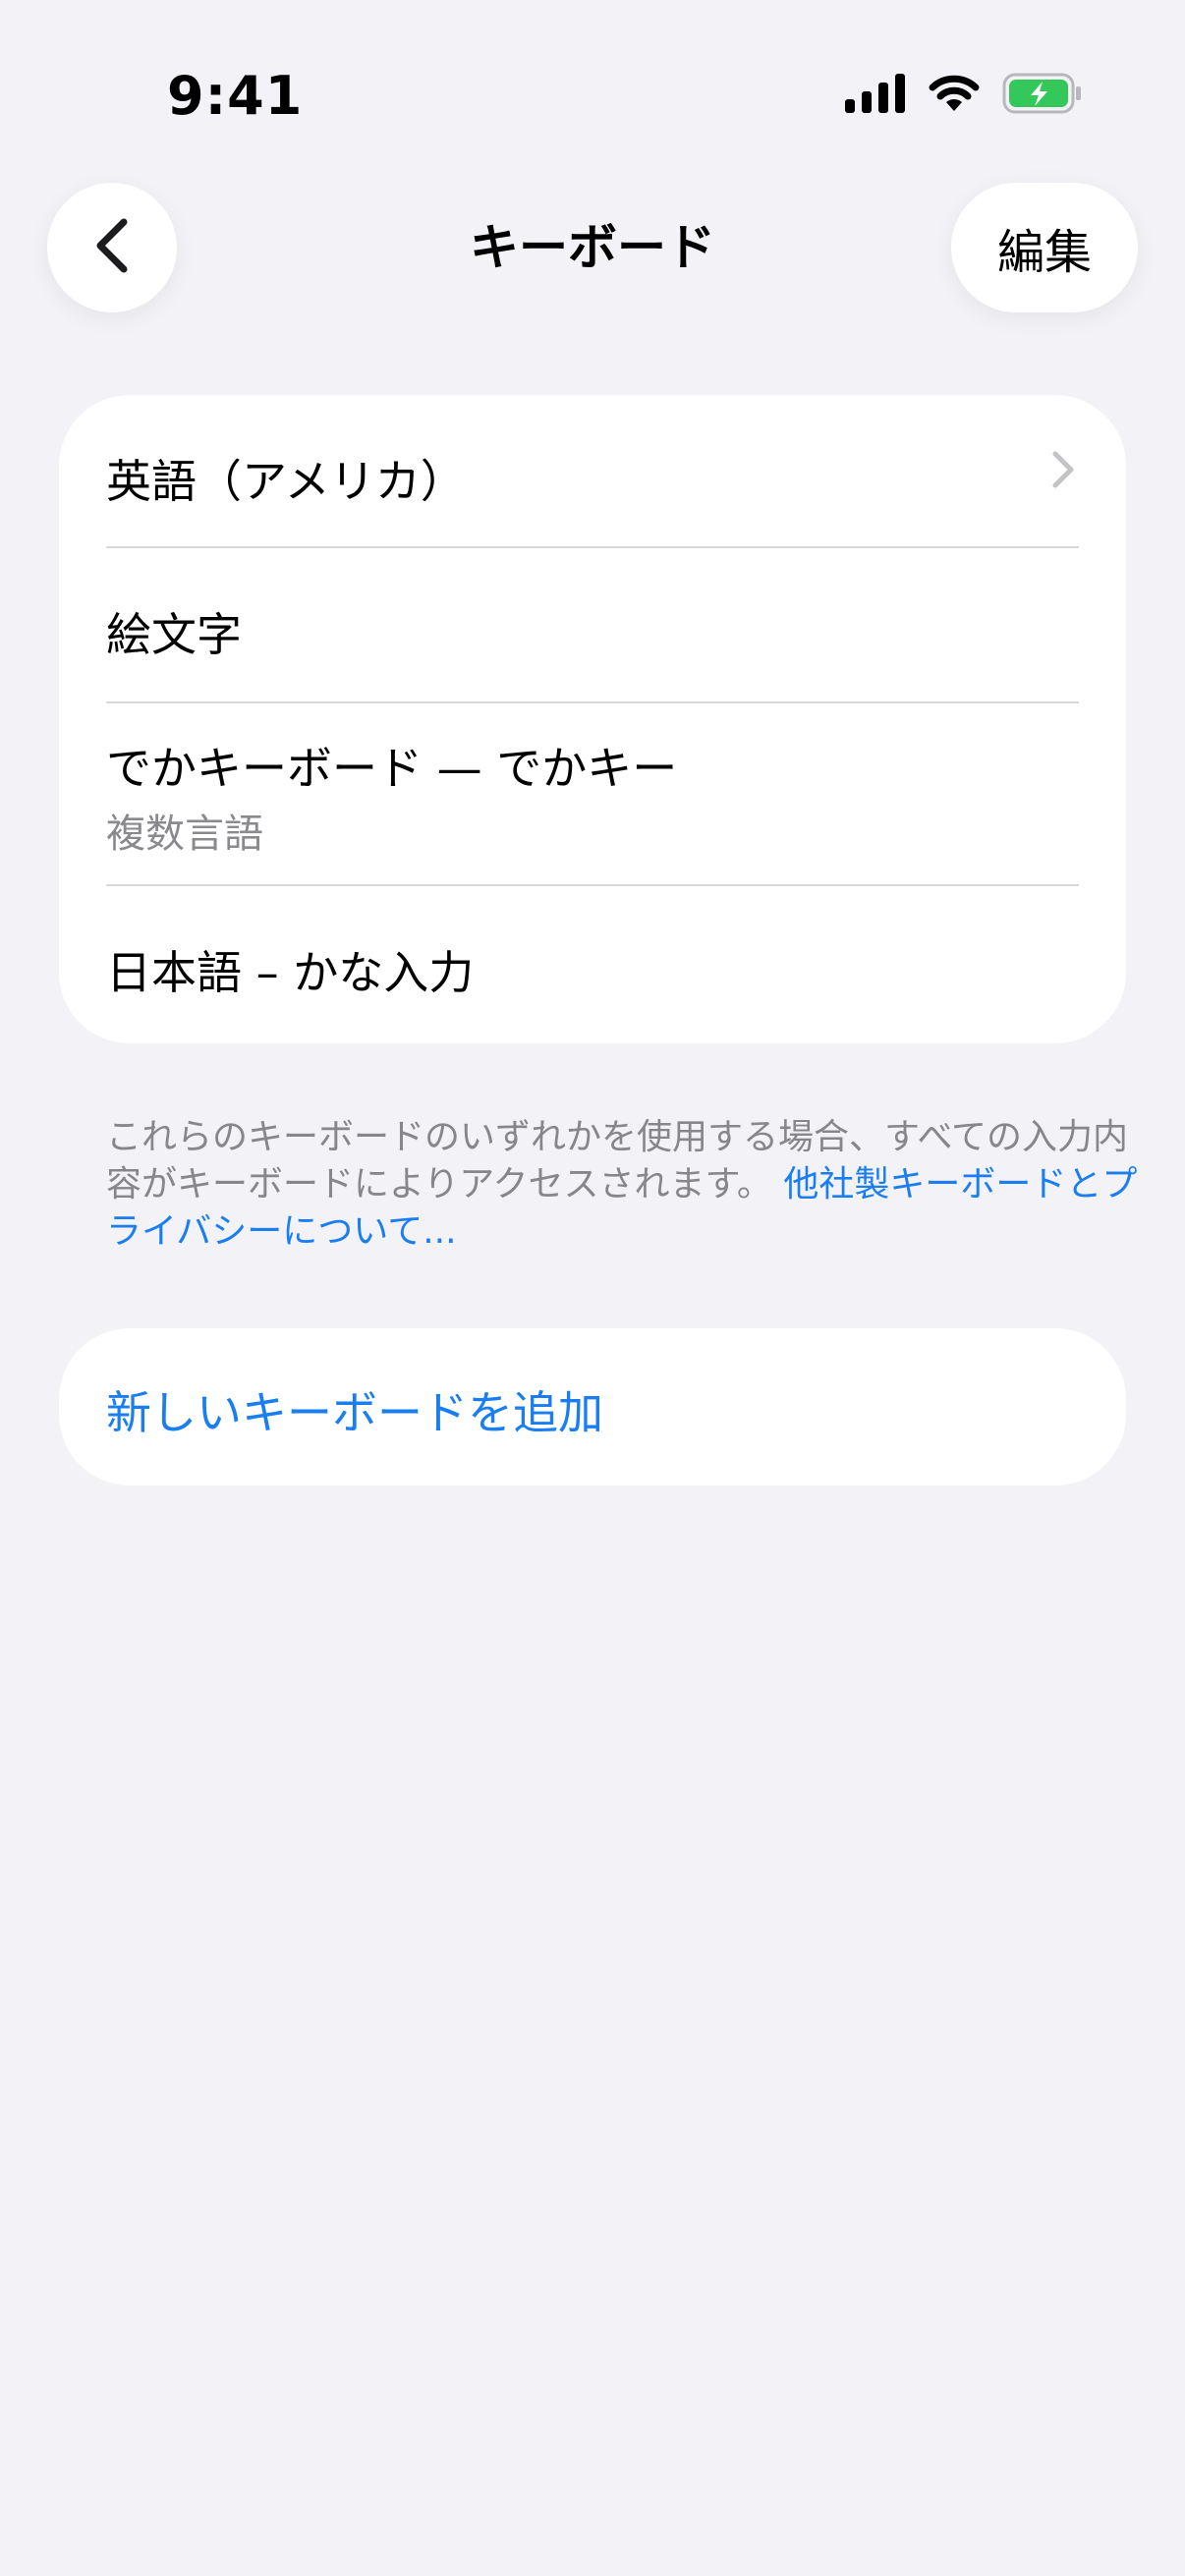 The image size is (1185, 2576). Describe the element at coordinates (592, 471) in the screenshot. I see `keyboard-row-english: 英語（アメリカ）` at that location.